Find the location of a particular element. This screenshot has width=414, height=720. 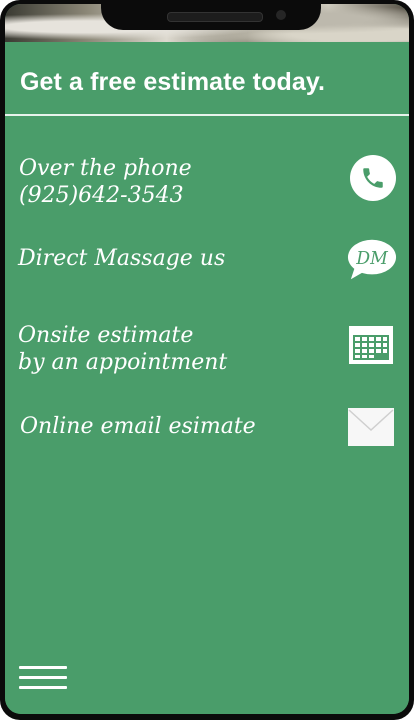

device-notch is located at coordinates (211, 17).